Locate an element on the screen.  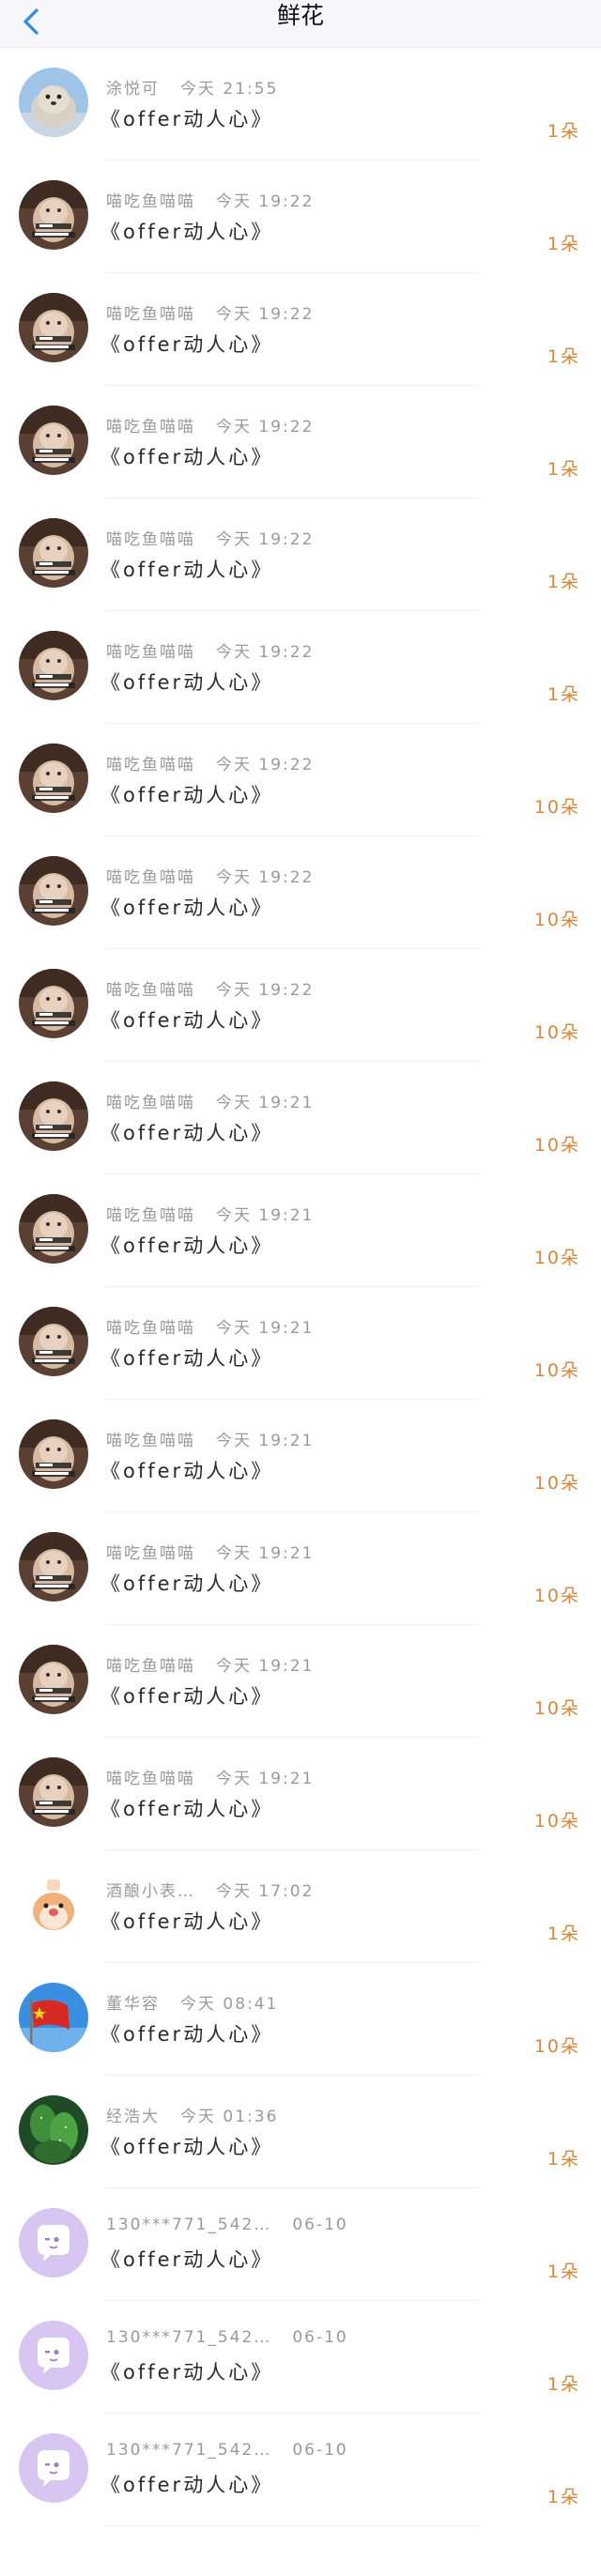
list-item: 董华容 今天 08:41 《offer动人心》 10朵 is located at coordinates (300, 2020).